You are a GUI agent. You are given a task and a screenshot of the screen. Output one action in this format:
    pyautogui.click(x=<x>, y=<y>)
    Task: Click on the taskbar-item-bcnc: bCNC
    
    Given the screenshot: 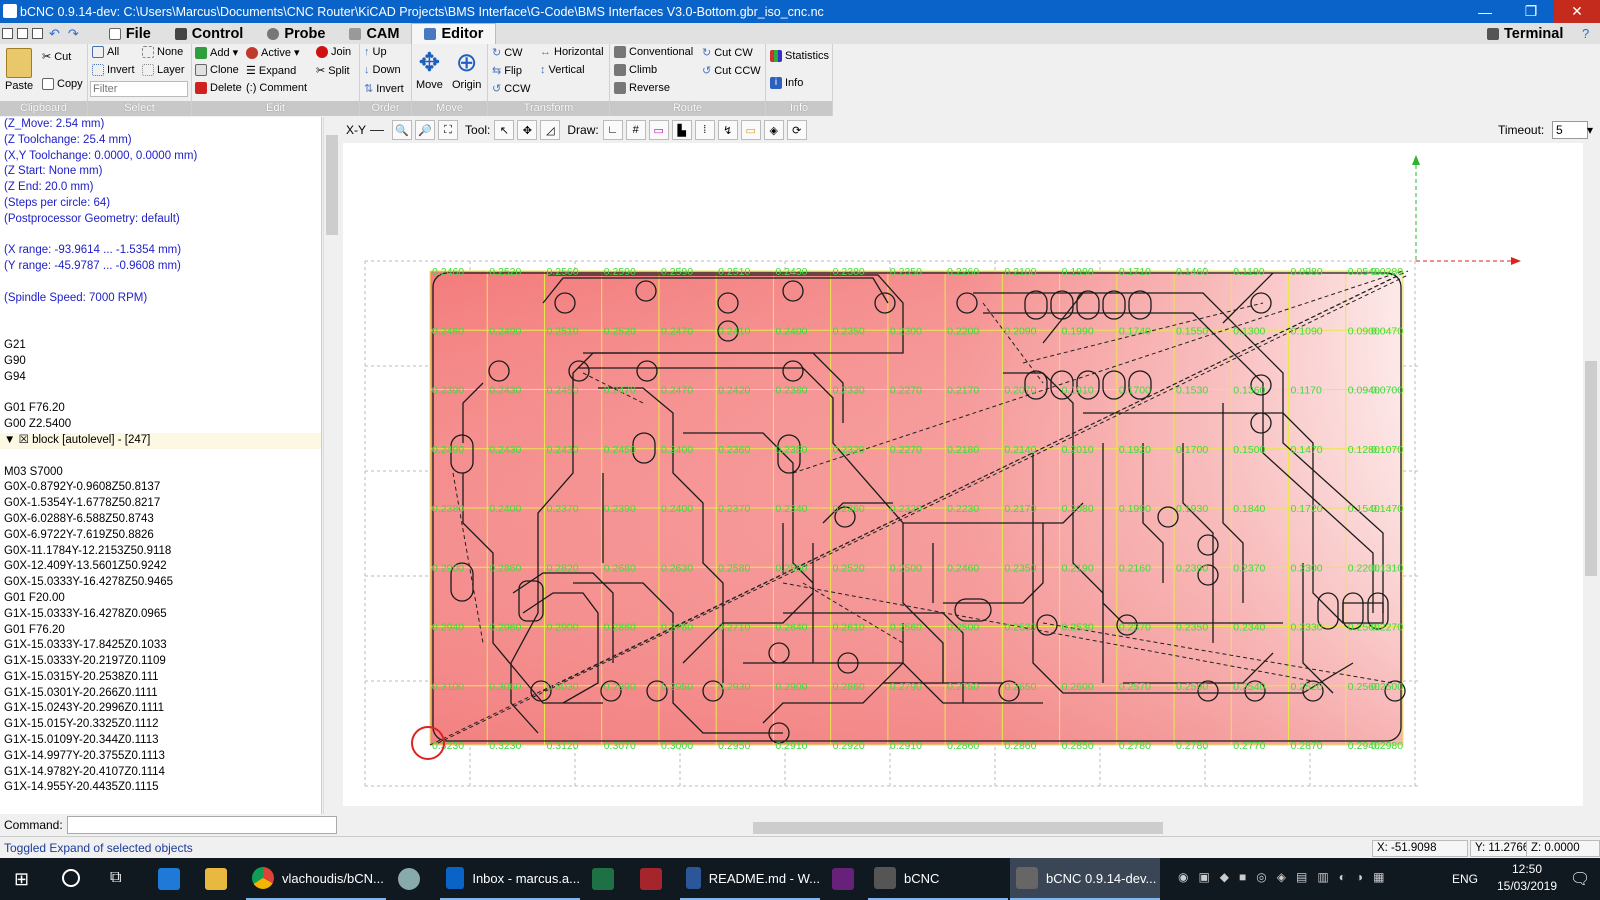 What is the action you would take?
    pyautogui.click(x=938, y=879)
    